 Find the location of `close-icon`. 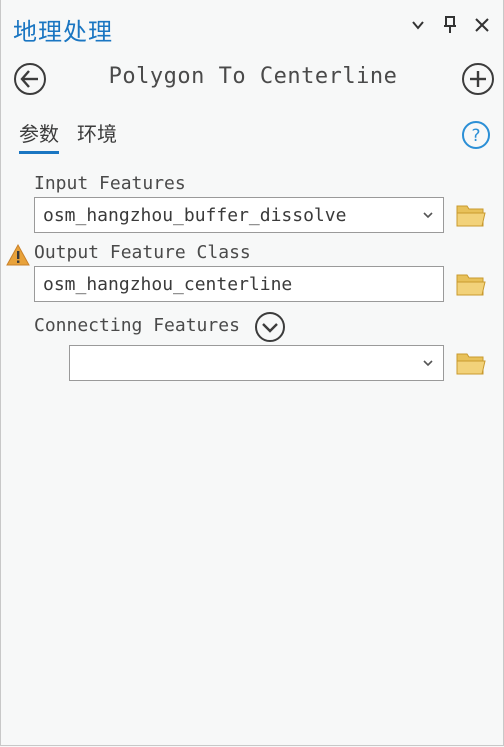

close-icon is located at coordinates (482, 25).